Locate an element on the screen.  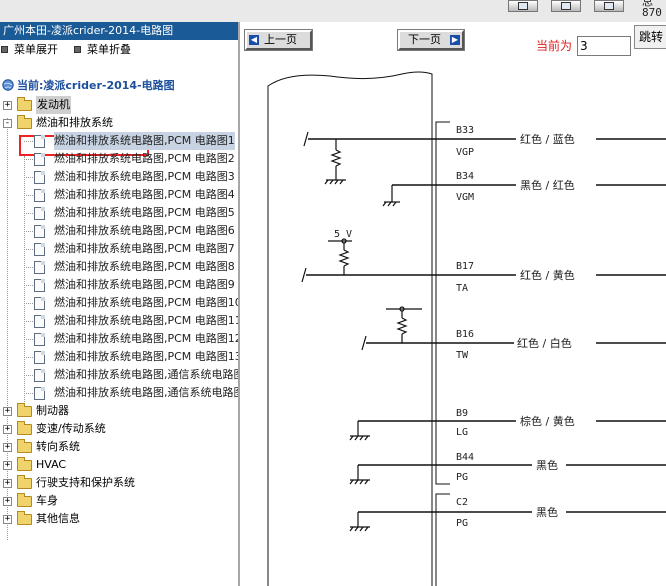
tree-doc-item: 燃油和排放系统电路图,PCM 电路图10 is located at coordinates (119, 303).